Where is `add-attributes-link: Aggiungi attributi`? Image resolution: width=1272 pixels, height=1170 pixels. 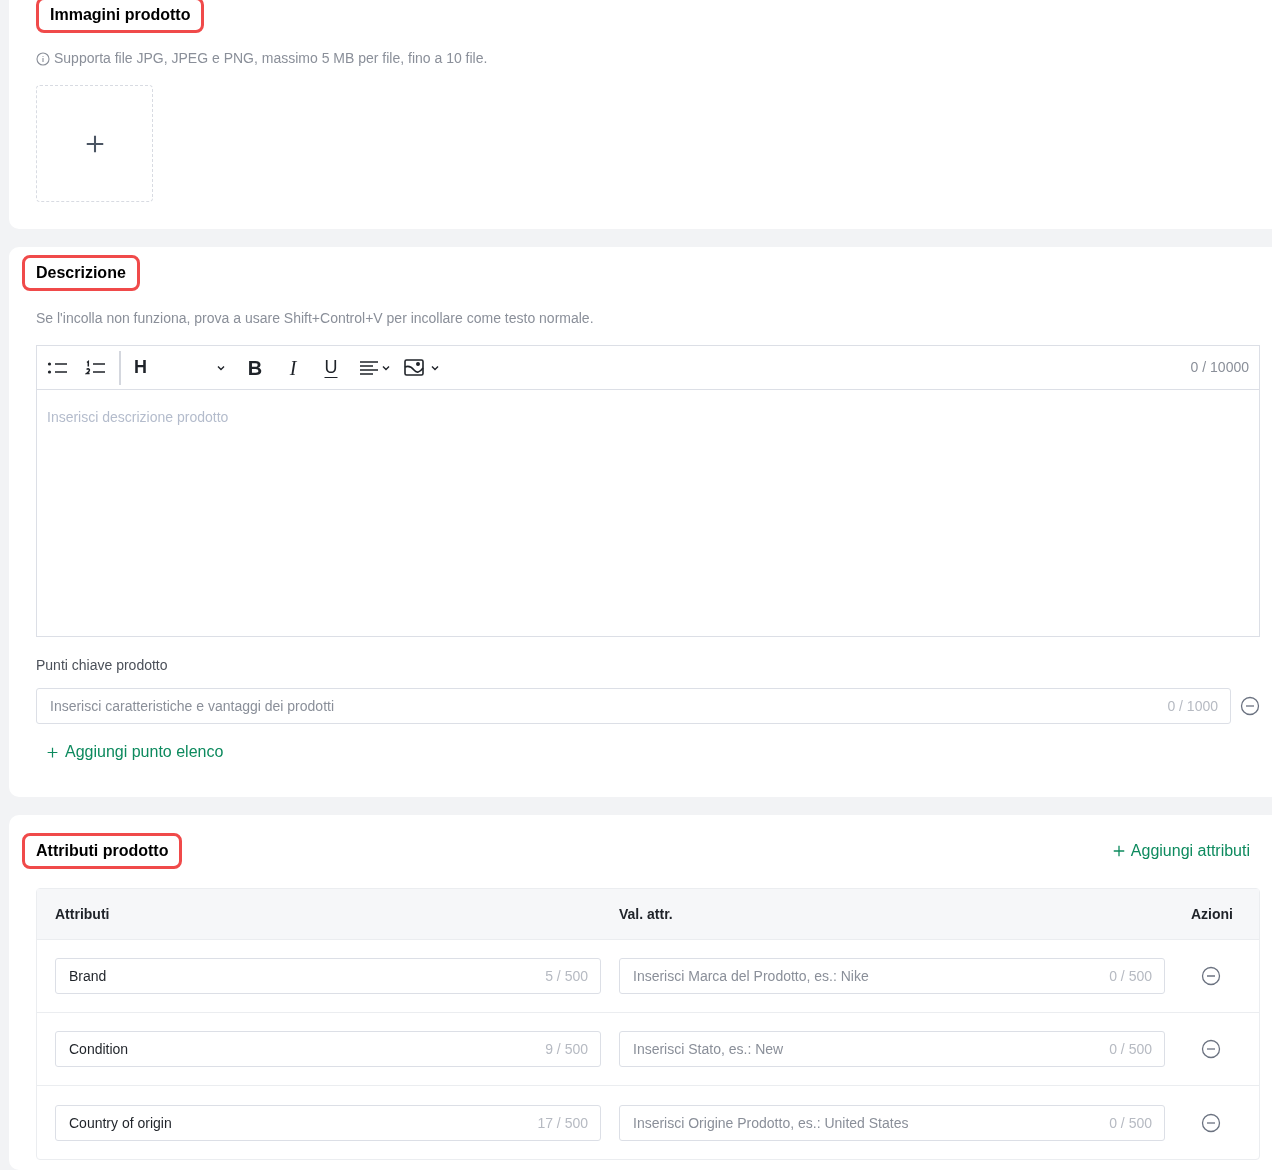 add-attributes-link: Aggiungi attributi is located at coordinates (1180, 851).